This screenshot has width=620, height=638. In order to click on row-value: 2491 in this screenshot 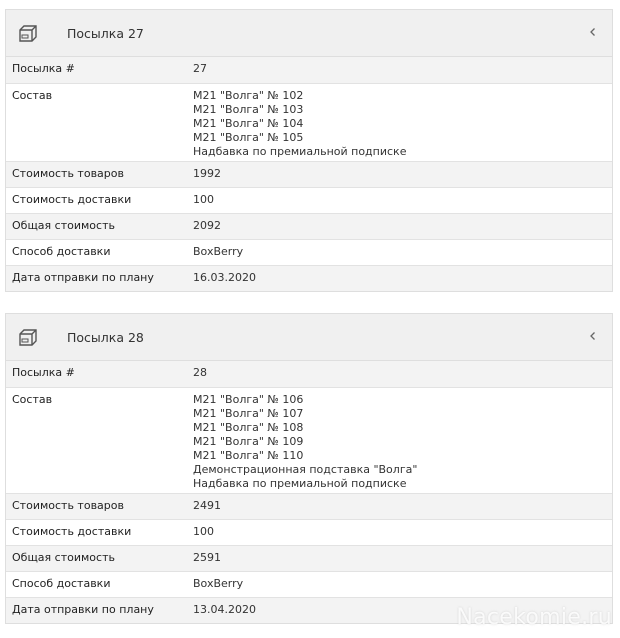, I will do `click(402, 505)`.